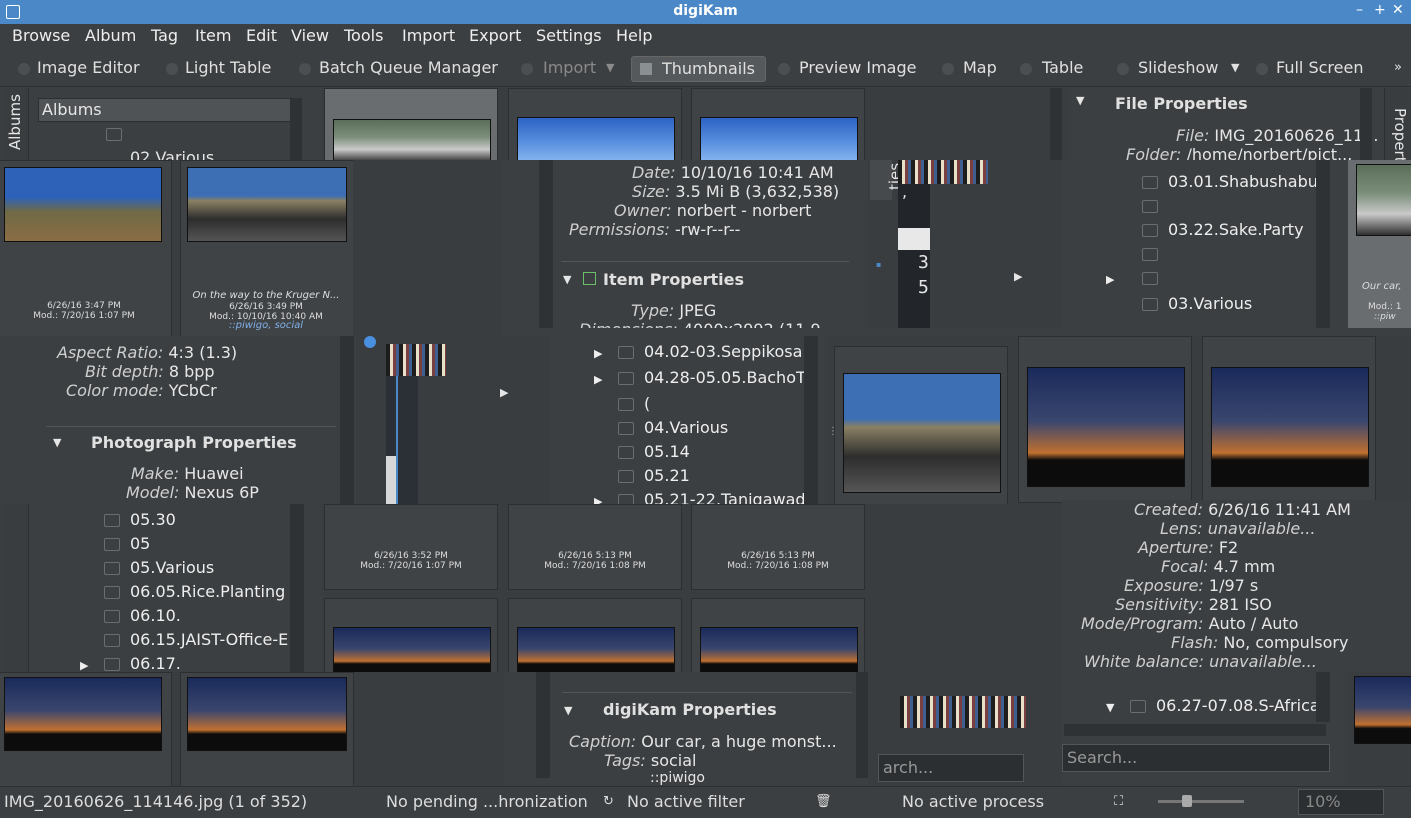  Describe the element at coordinates (16, 124) in the screenshot. I see `albums-side-tab: Albums` at that location.